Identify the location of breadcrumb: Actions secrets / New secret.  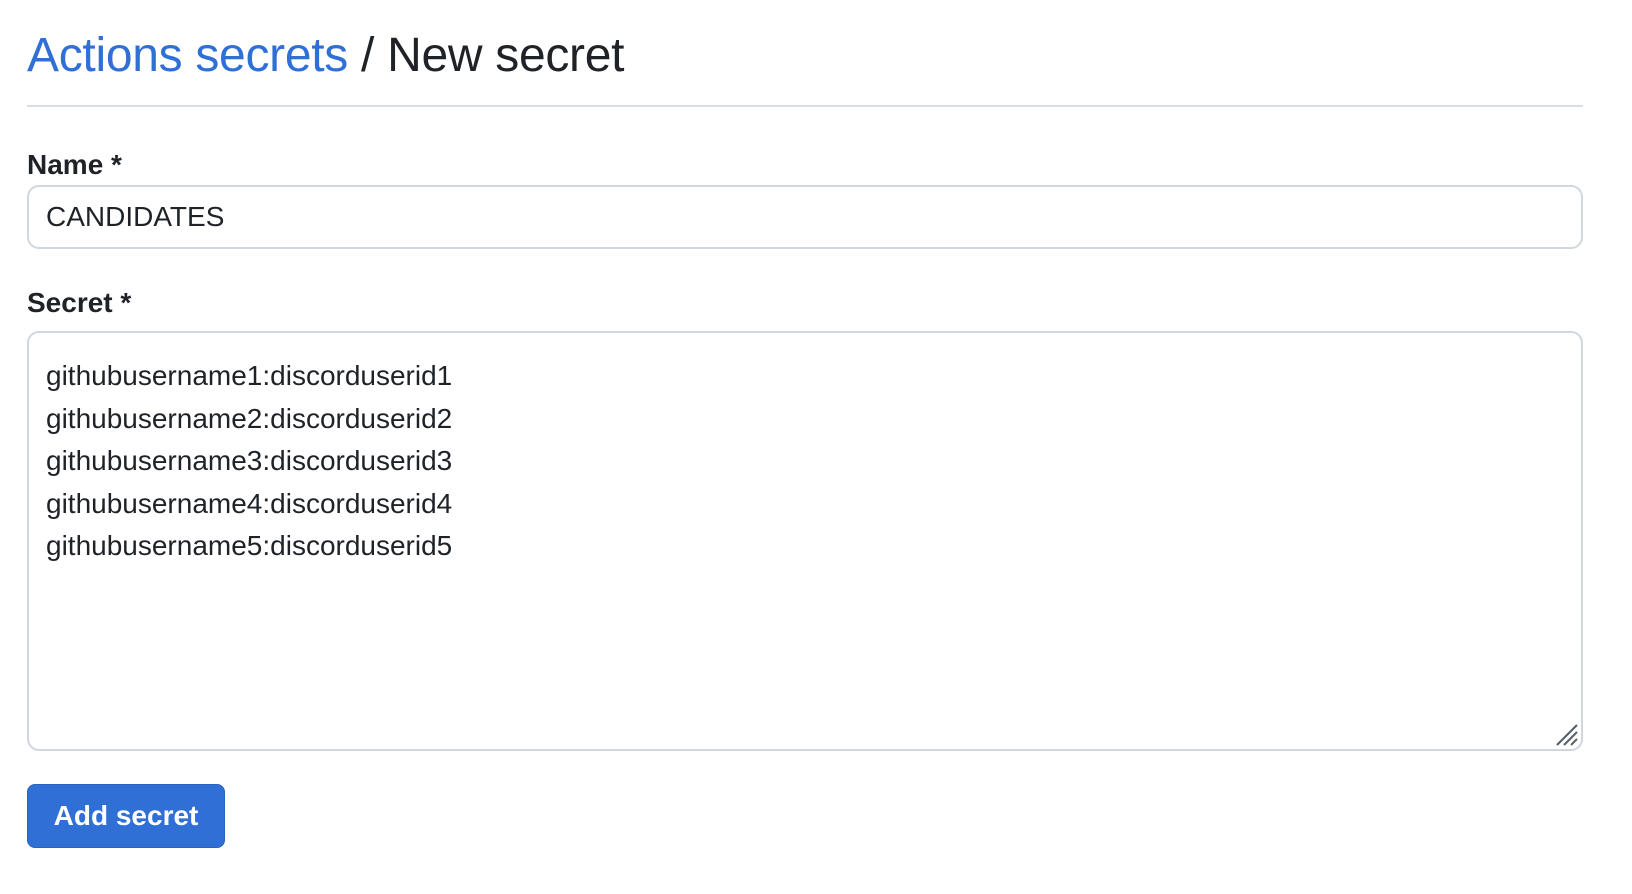
(326, 55).